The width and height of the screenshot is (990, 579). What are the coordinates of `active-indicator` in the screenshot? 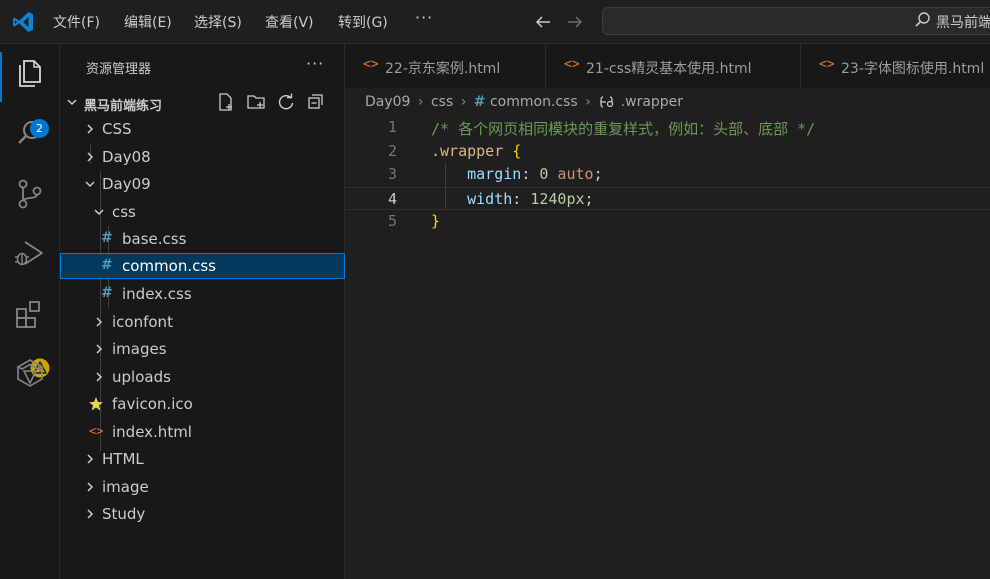 It's located at (1, 77).